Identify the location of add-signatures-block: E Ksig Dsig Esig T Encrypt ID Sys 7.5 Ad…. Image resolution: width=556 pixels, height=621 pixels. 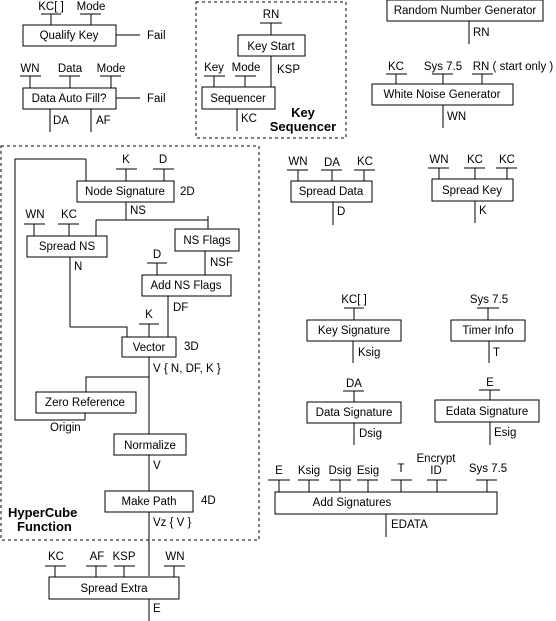
(387, 495).